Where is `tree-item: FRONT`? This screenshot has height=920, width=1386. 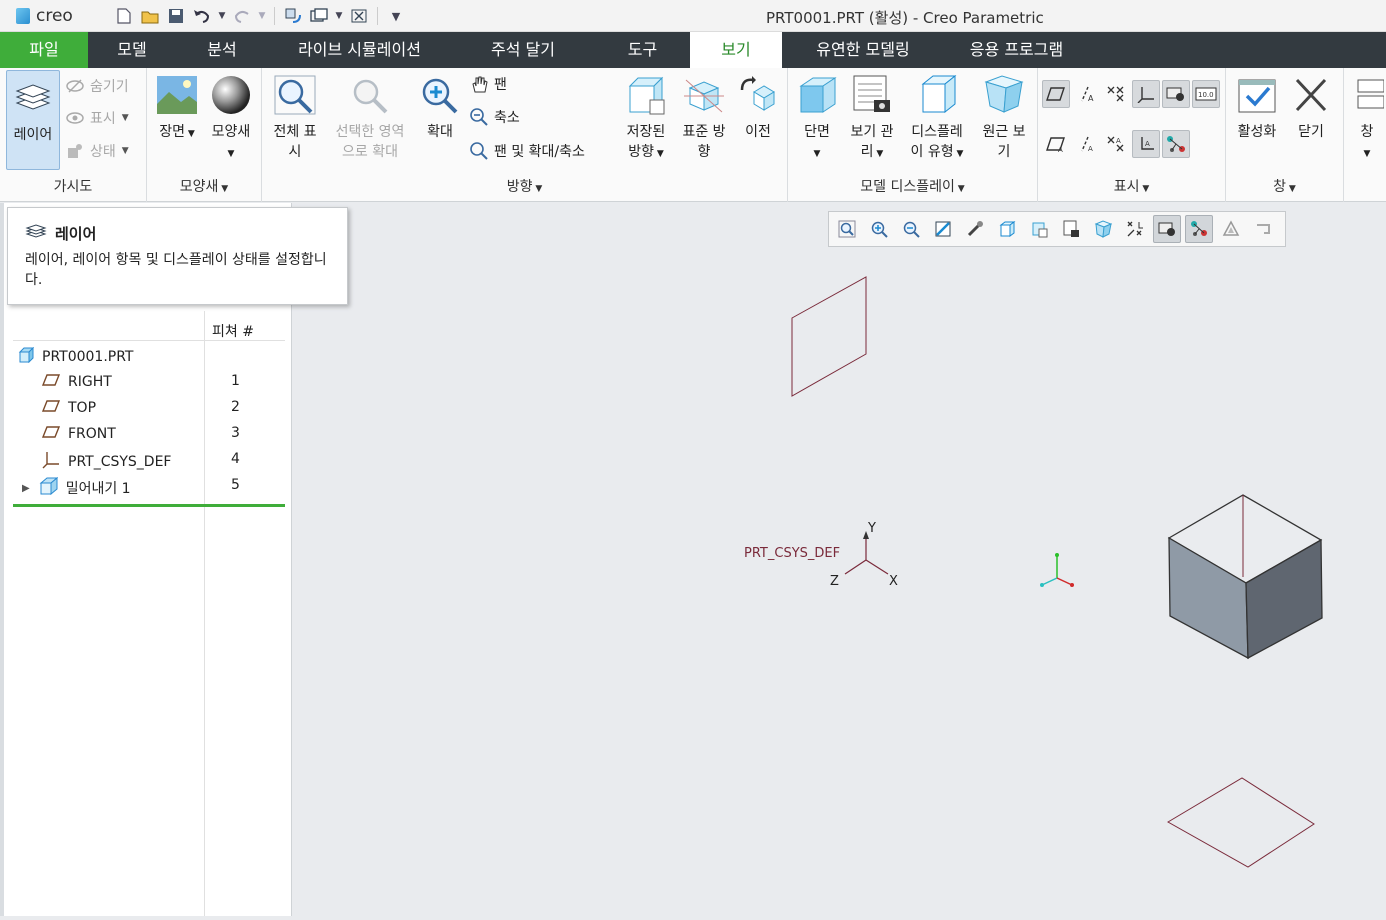
tree-item: FRONT is located at coordinates (78, 434).